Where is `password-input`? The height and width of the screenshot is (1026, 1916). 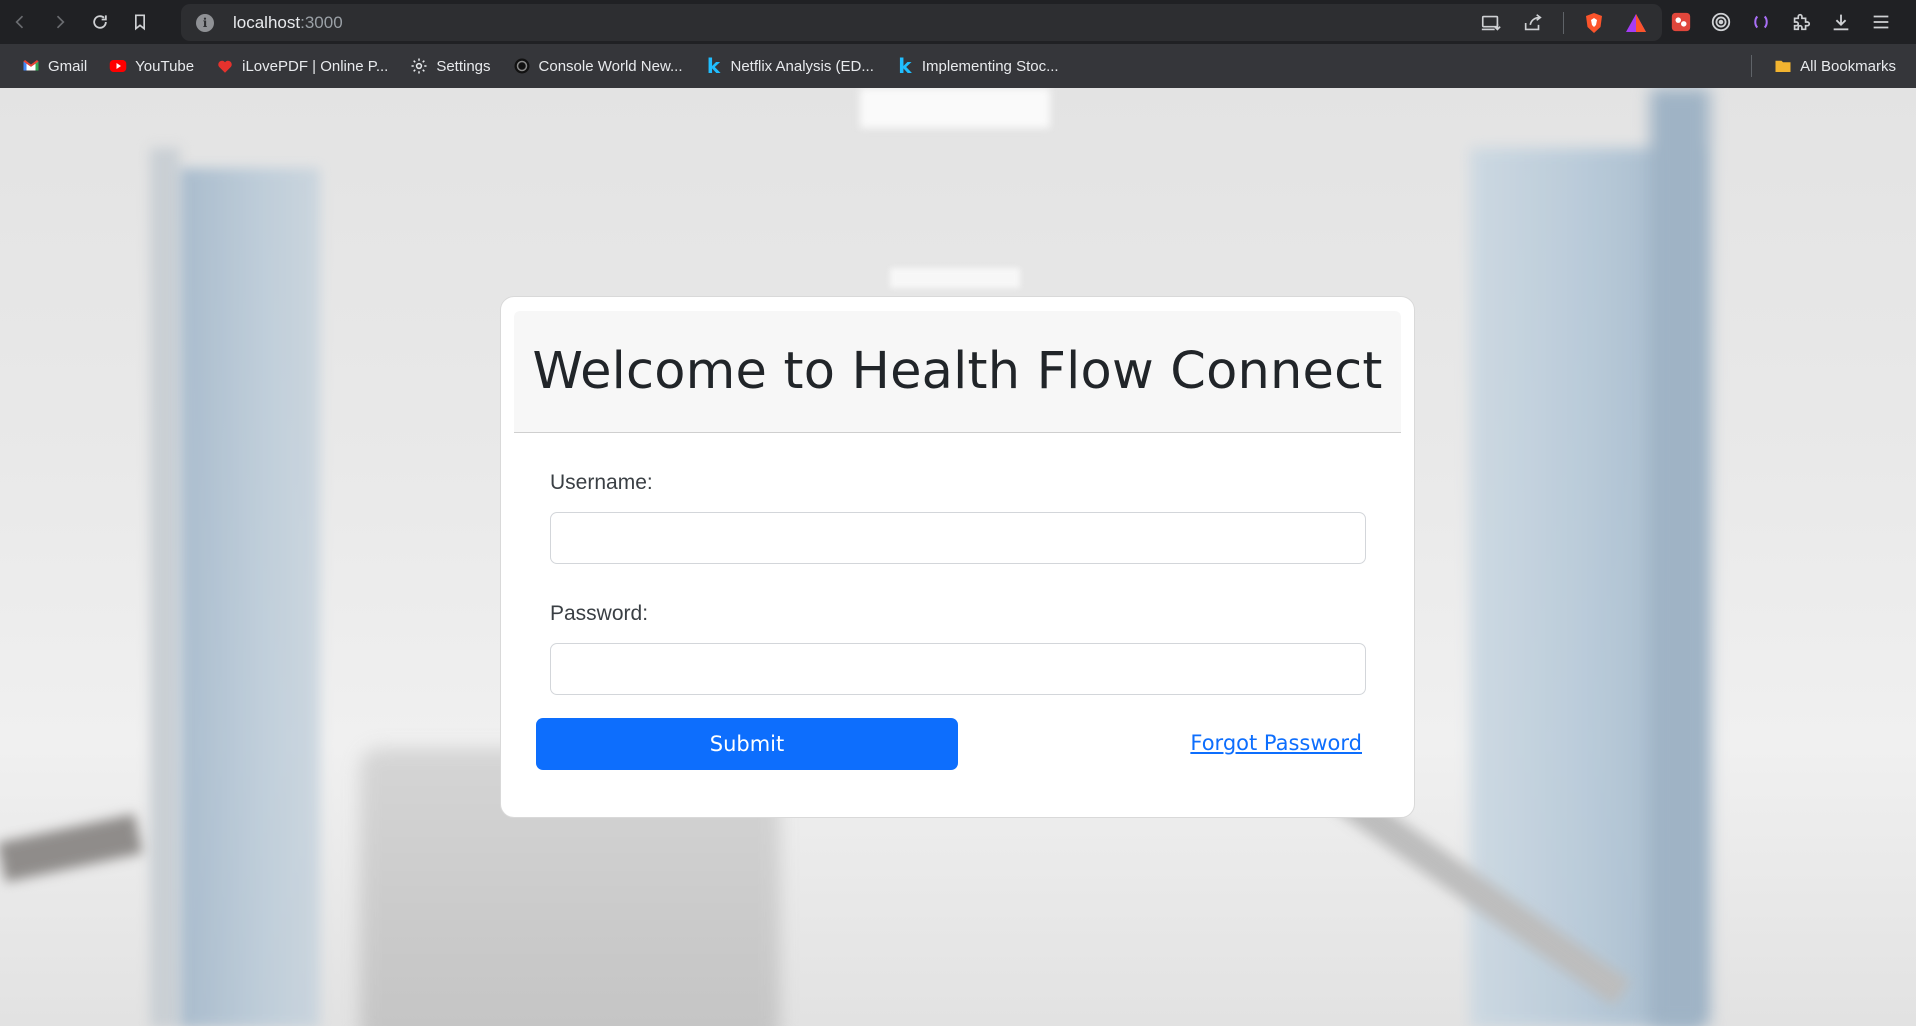 password-input is located at coordinates (958, 669).